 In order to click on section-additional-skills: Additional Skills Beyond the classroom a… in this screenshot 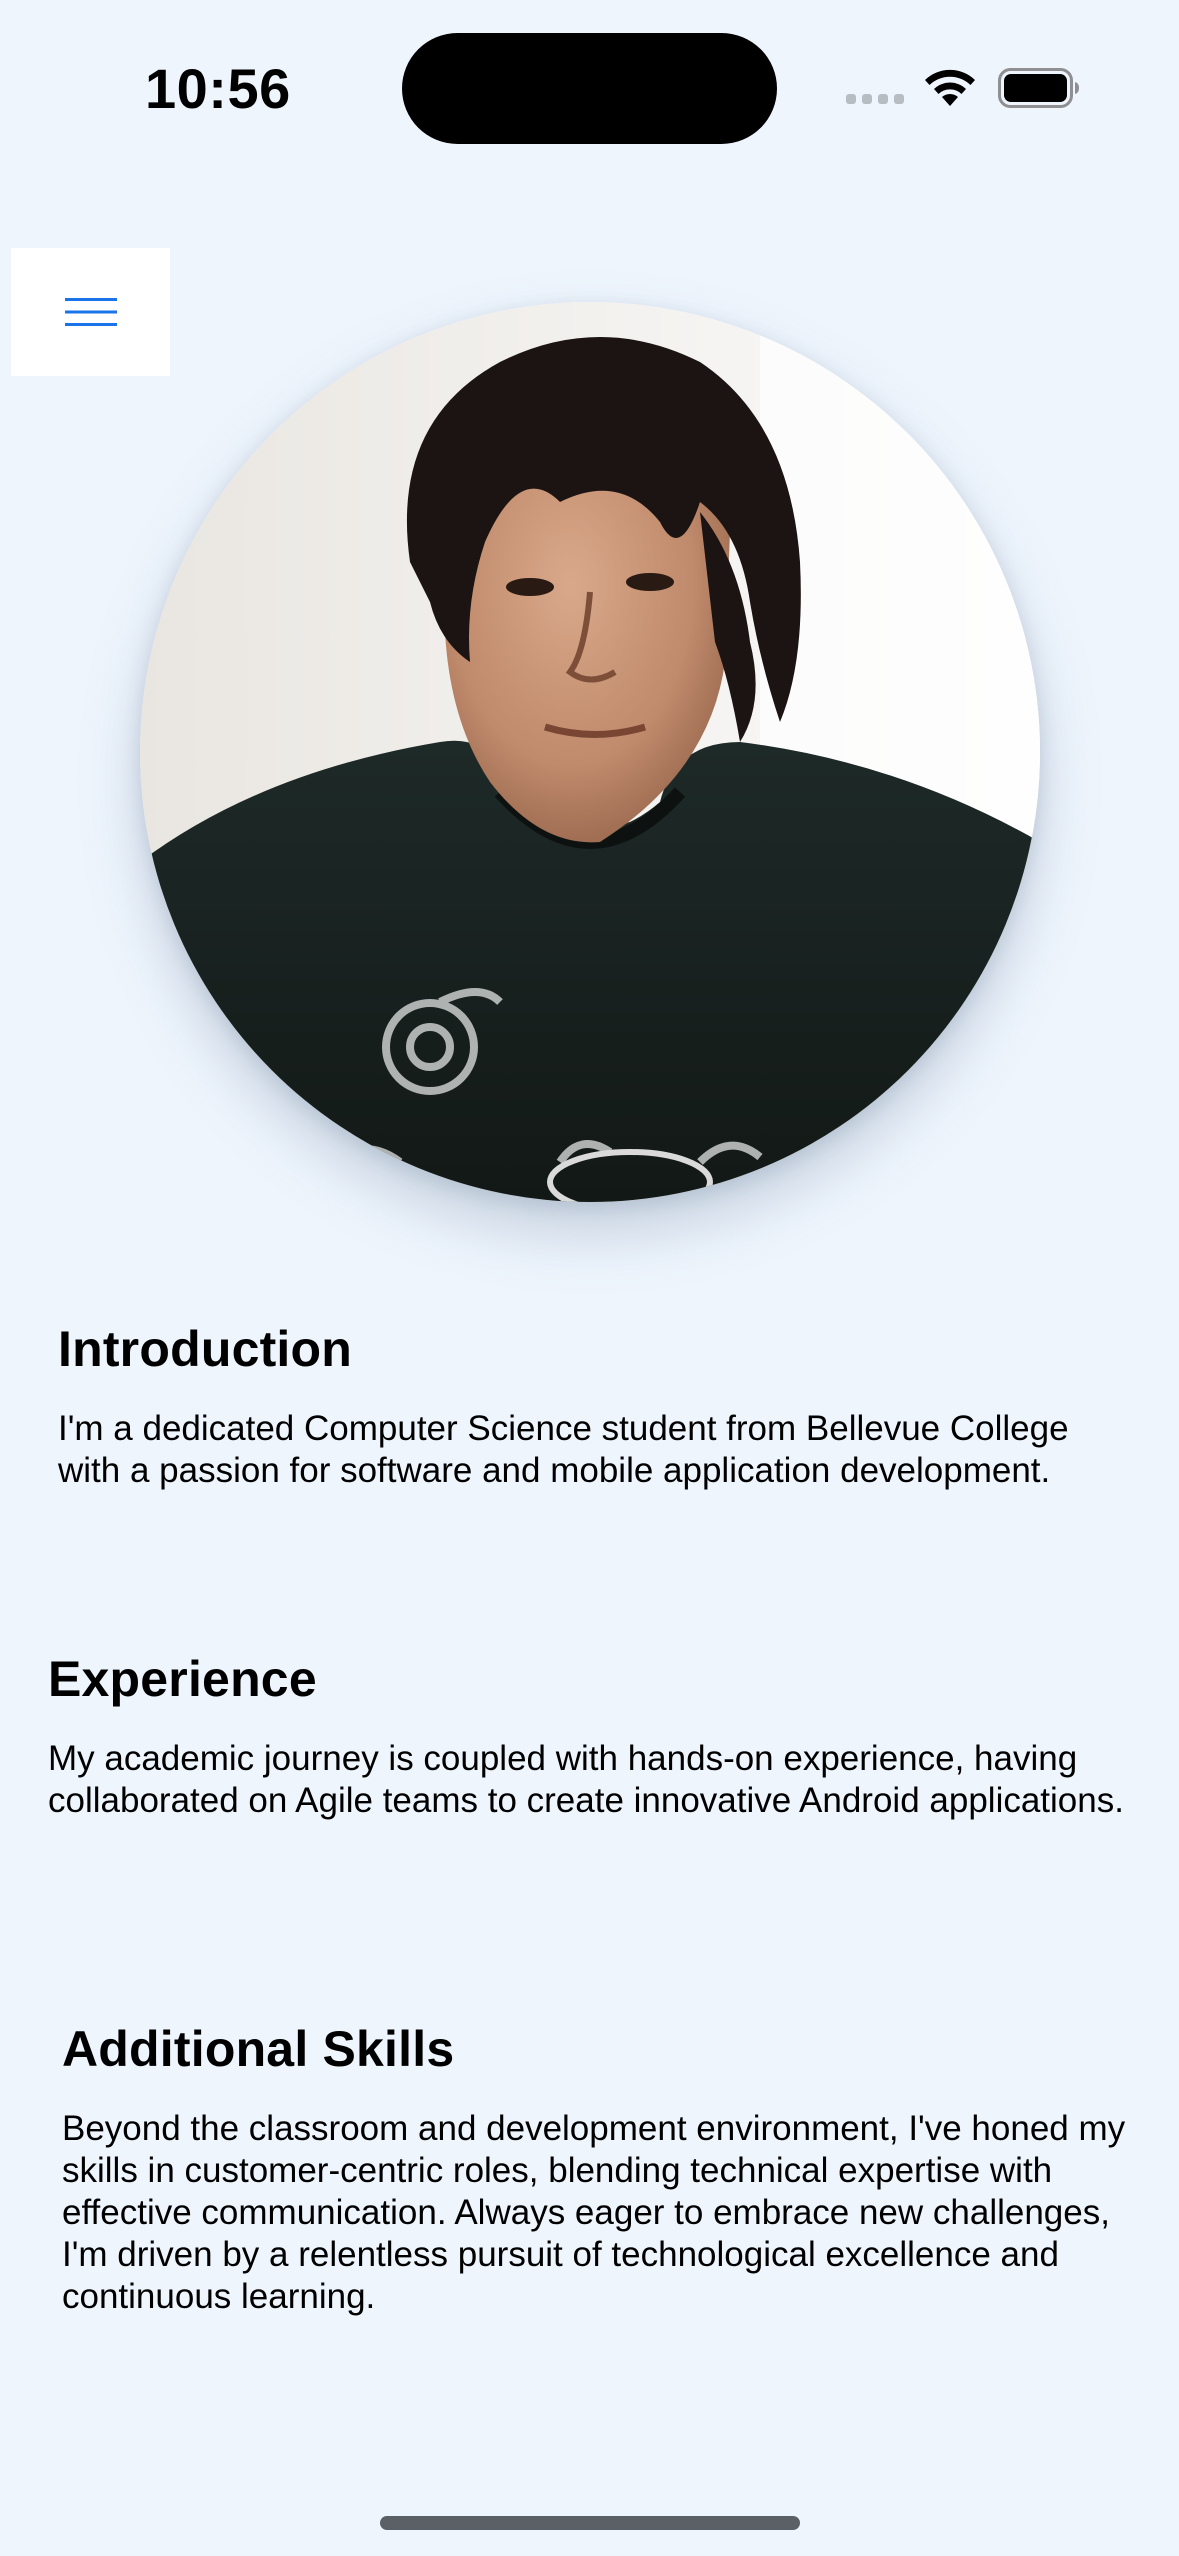, I will do `click(602, 2169)`.